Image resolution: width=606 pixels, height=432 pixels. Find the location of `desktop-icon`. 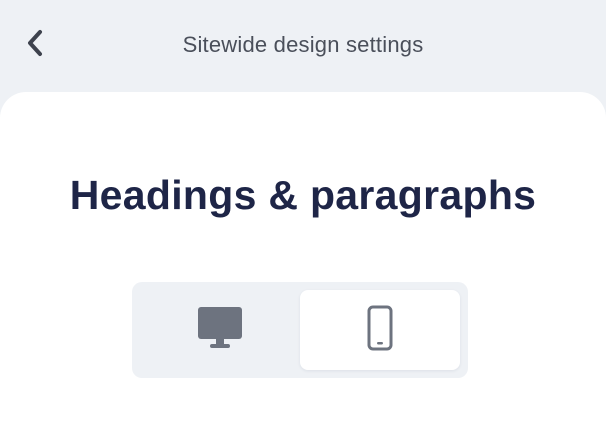

desktop-icon is located at coordinates (220, 330).